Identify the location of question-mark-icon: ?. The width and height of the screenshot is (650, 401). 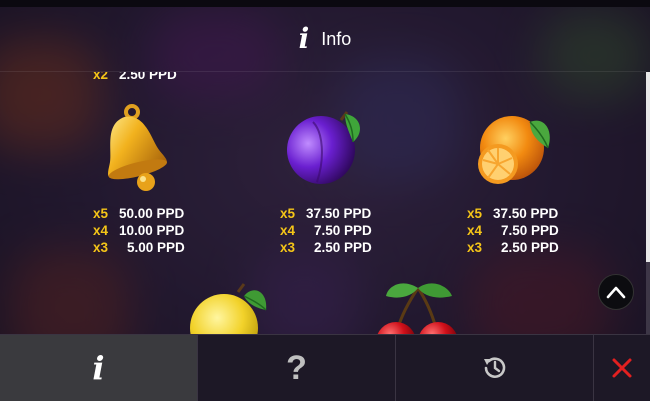
(296, 367).